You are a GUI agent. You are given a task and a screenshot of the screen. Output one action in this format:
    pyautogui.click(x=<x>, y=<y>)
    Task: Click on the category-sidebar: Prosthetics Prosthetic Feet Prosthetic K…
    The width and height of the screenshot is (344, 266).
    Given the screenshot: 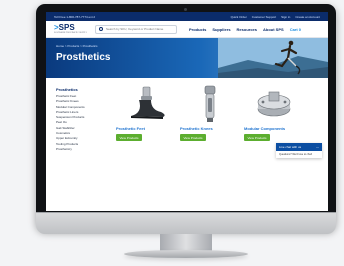 What is the action you would take?
    pyautogui.click(x=80, y=119)
    